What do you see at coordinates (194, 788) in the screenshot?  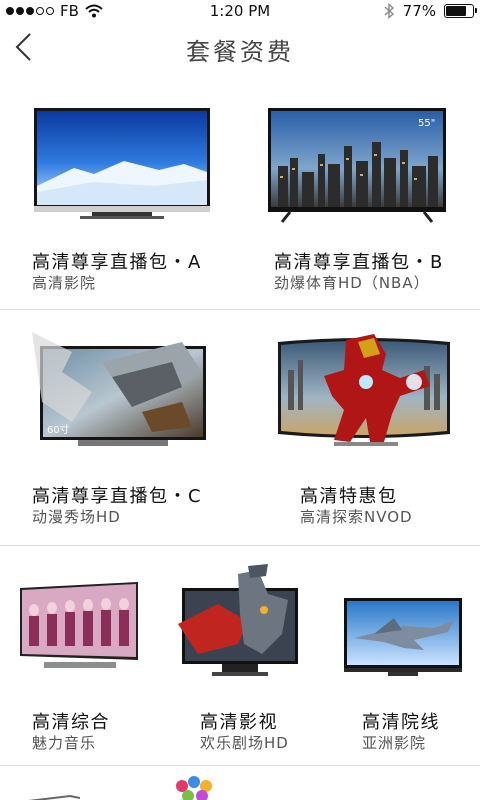 I see `balloons-image-partial` at bounding box center [194, 788].